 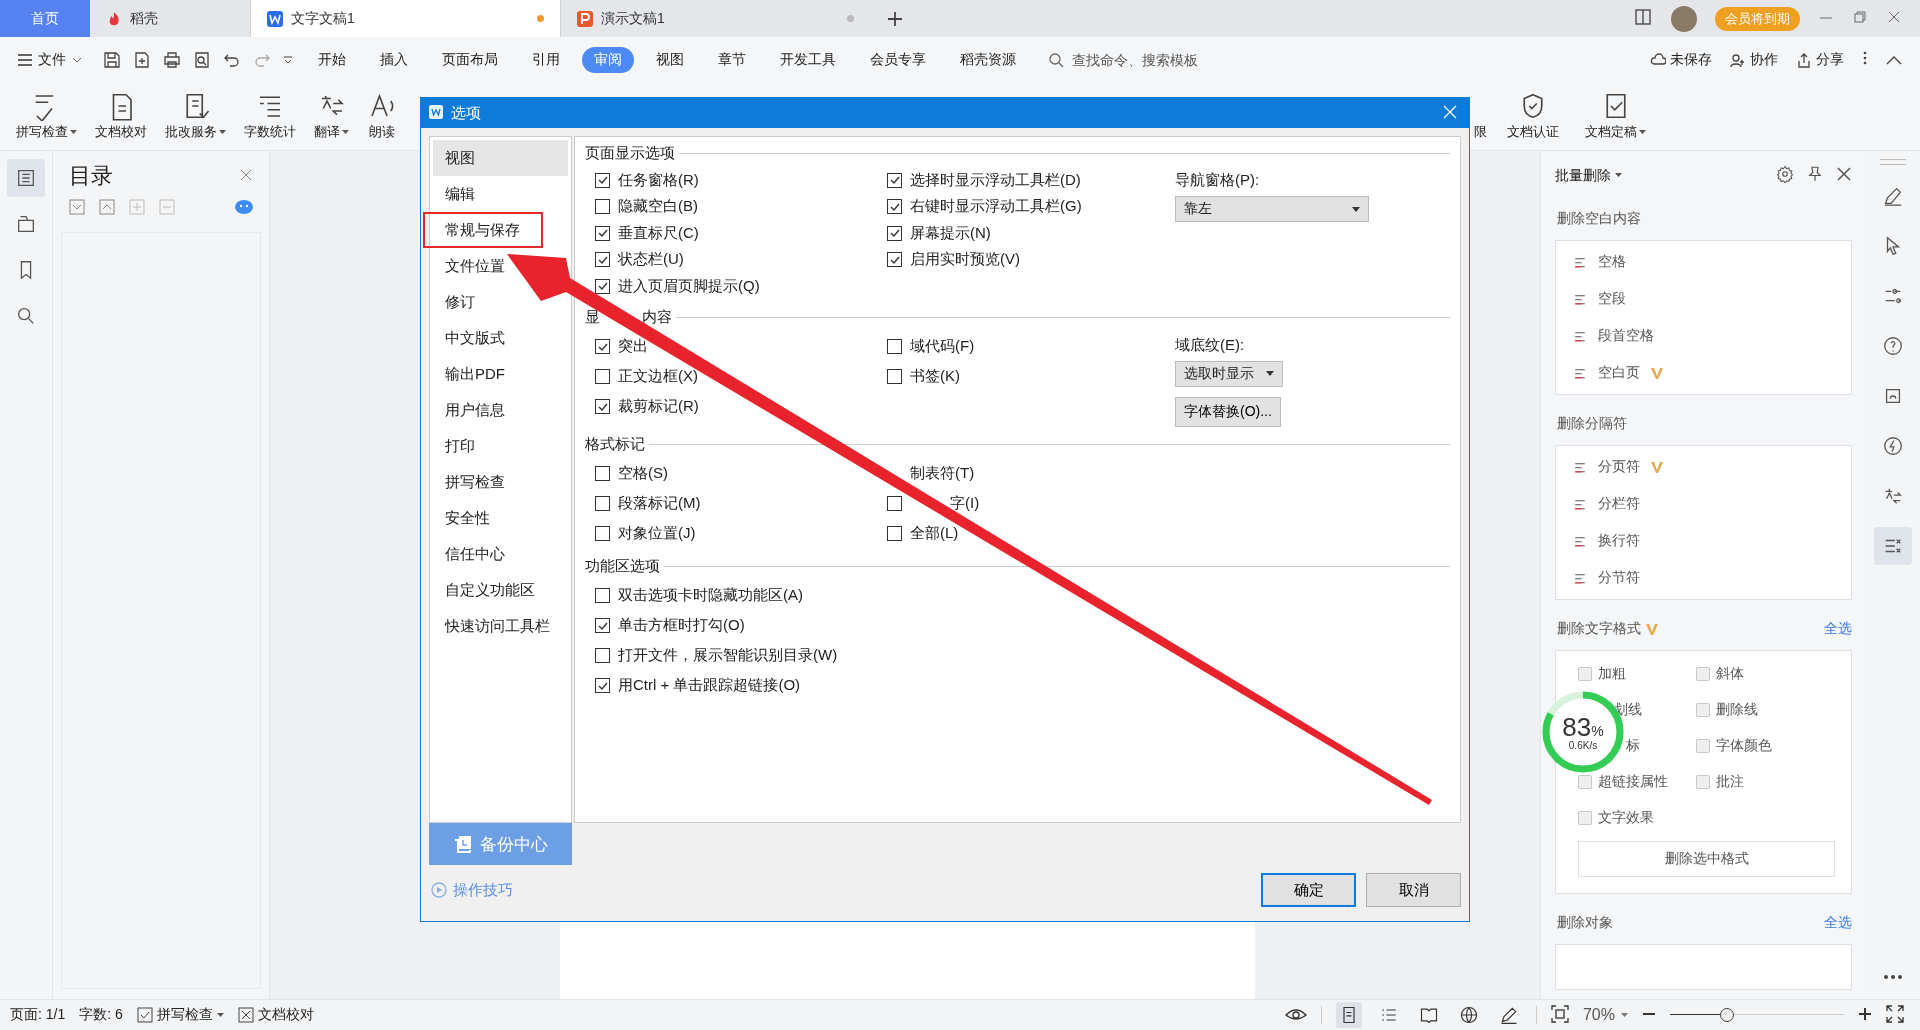 I want to click on delete-format-button: 删除选中格式, so click(x=1706, y=859).